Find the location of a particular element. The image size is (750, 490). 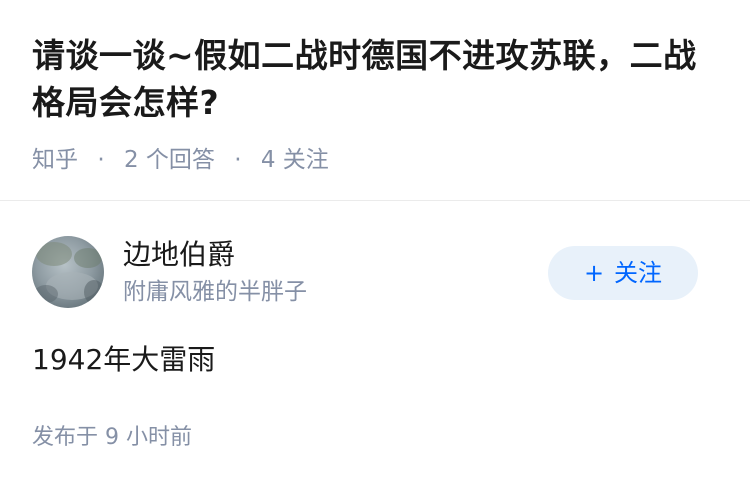

followers-count: 4 关注 is located at coordinates (295, 160).